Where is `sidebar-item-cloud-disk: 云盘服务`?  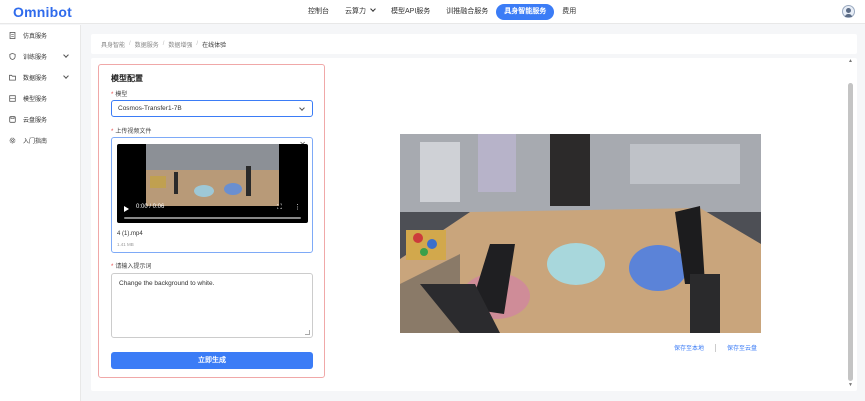 sidebar-item-cloud-disk: 云盘服务 is located at coordinates (40, 119).